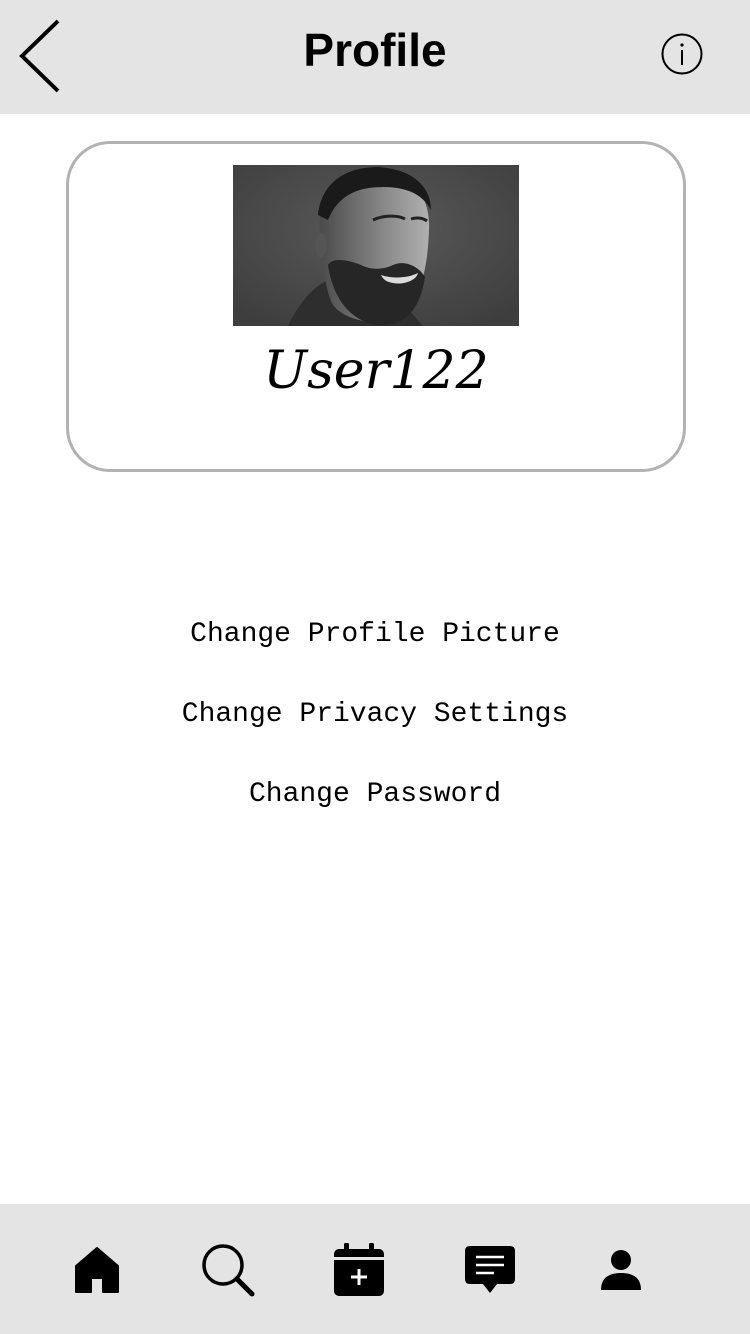 The image size is (750, 1334). I want to click on calendar-add-icon, so click(359, 1269).